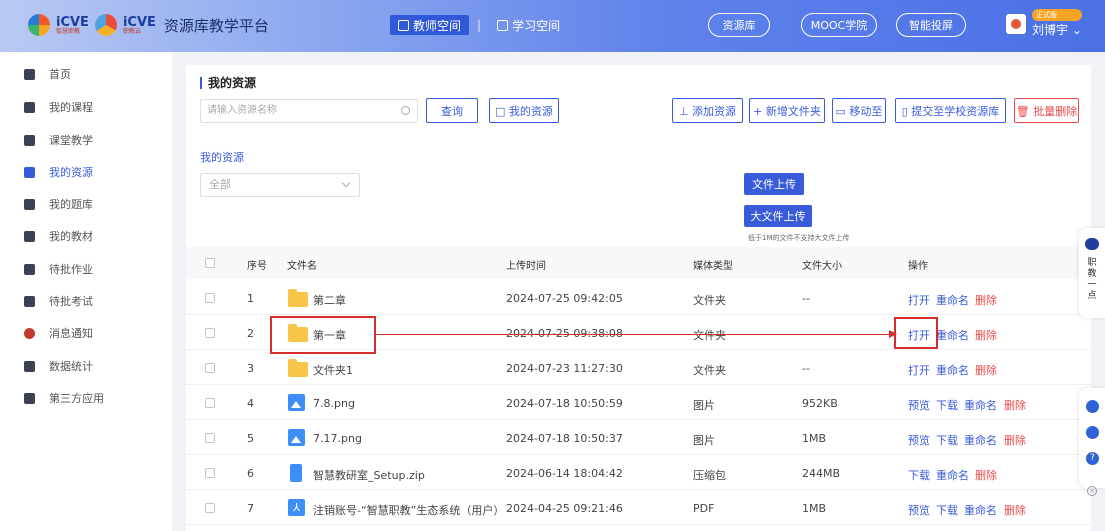  Describe the element at coordinates (452, 110) in the screenshot. I see `query-button: 查询` at that location.